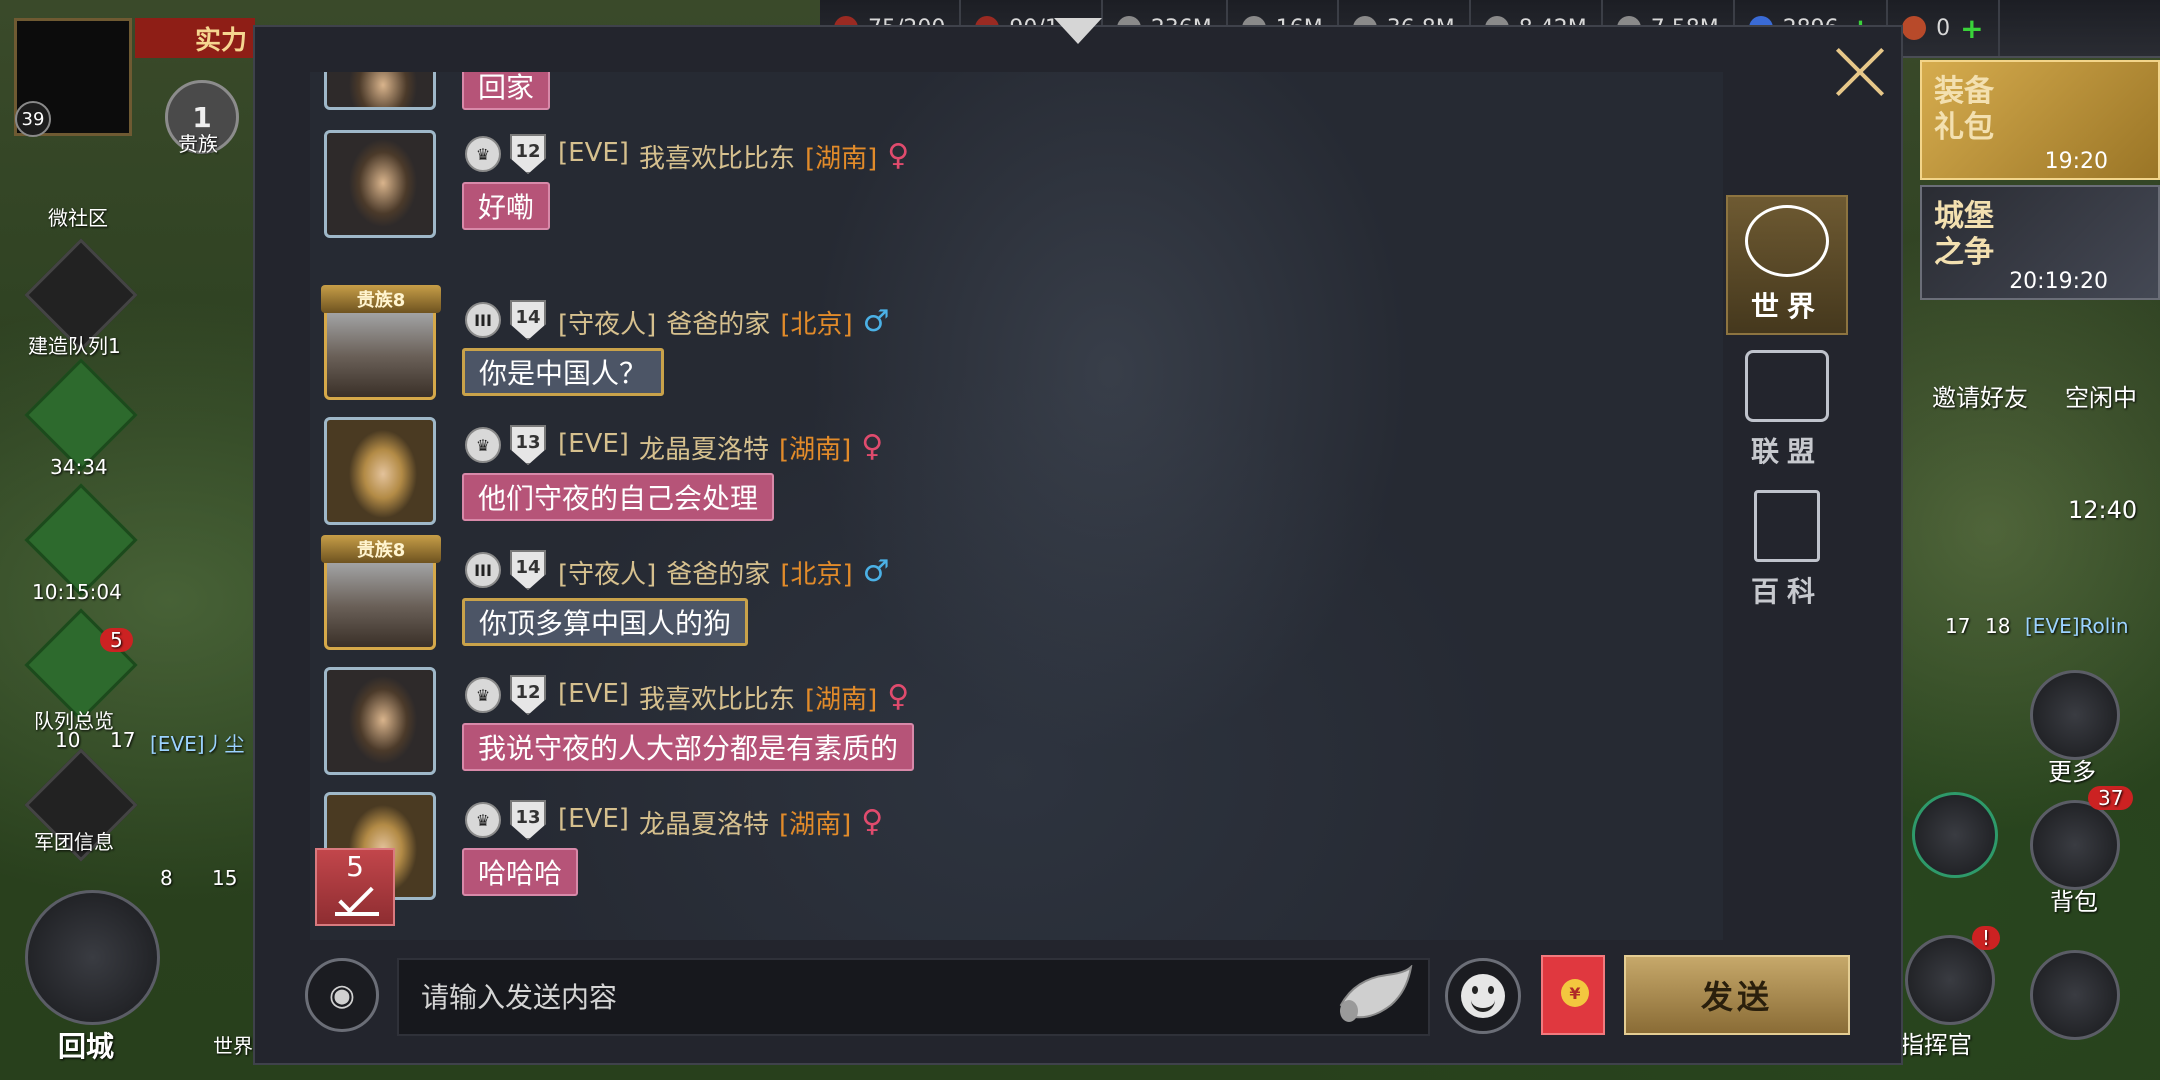 This screenshot has width=2160, height=1080. I want to click on scroll-to-latest-button: 5, so click(355, 887).